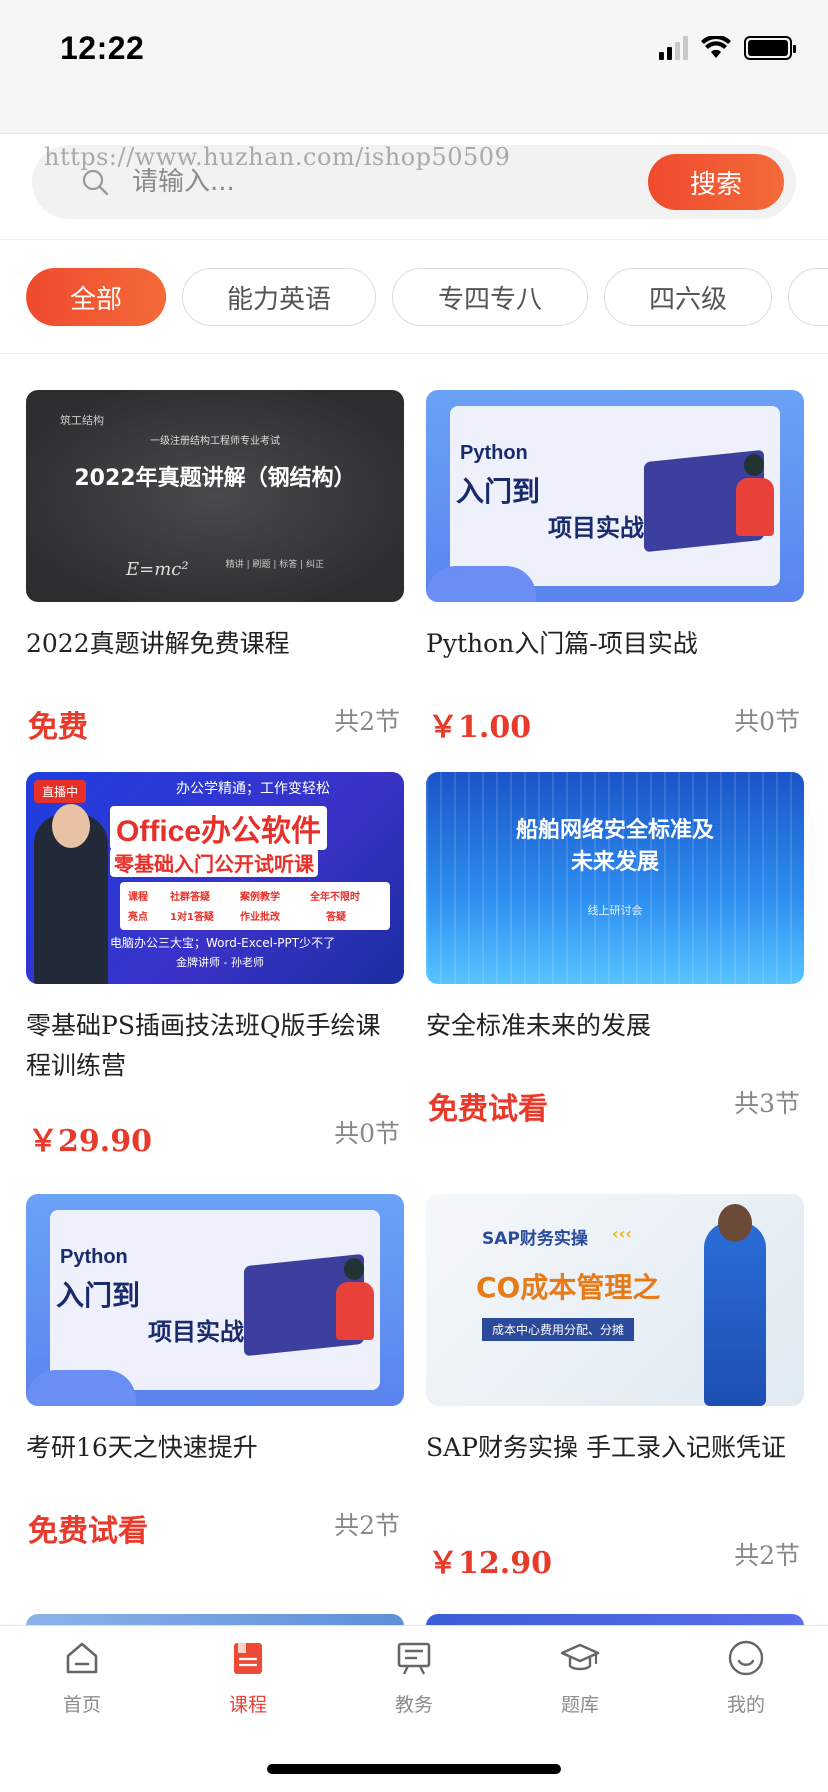 Image resolution: width=828 pixels, height=1792 pixels. I want to click on course-card: 船舶网络安全标准及 未来发展 线上研讨会 安全标准未来的发展 免费试看 共3节, so click(615, 952).